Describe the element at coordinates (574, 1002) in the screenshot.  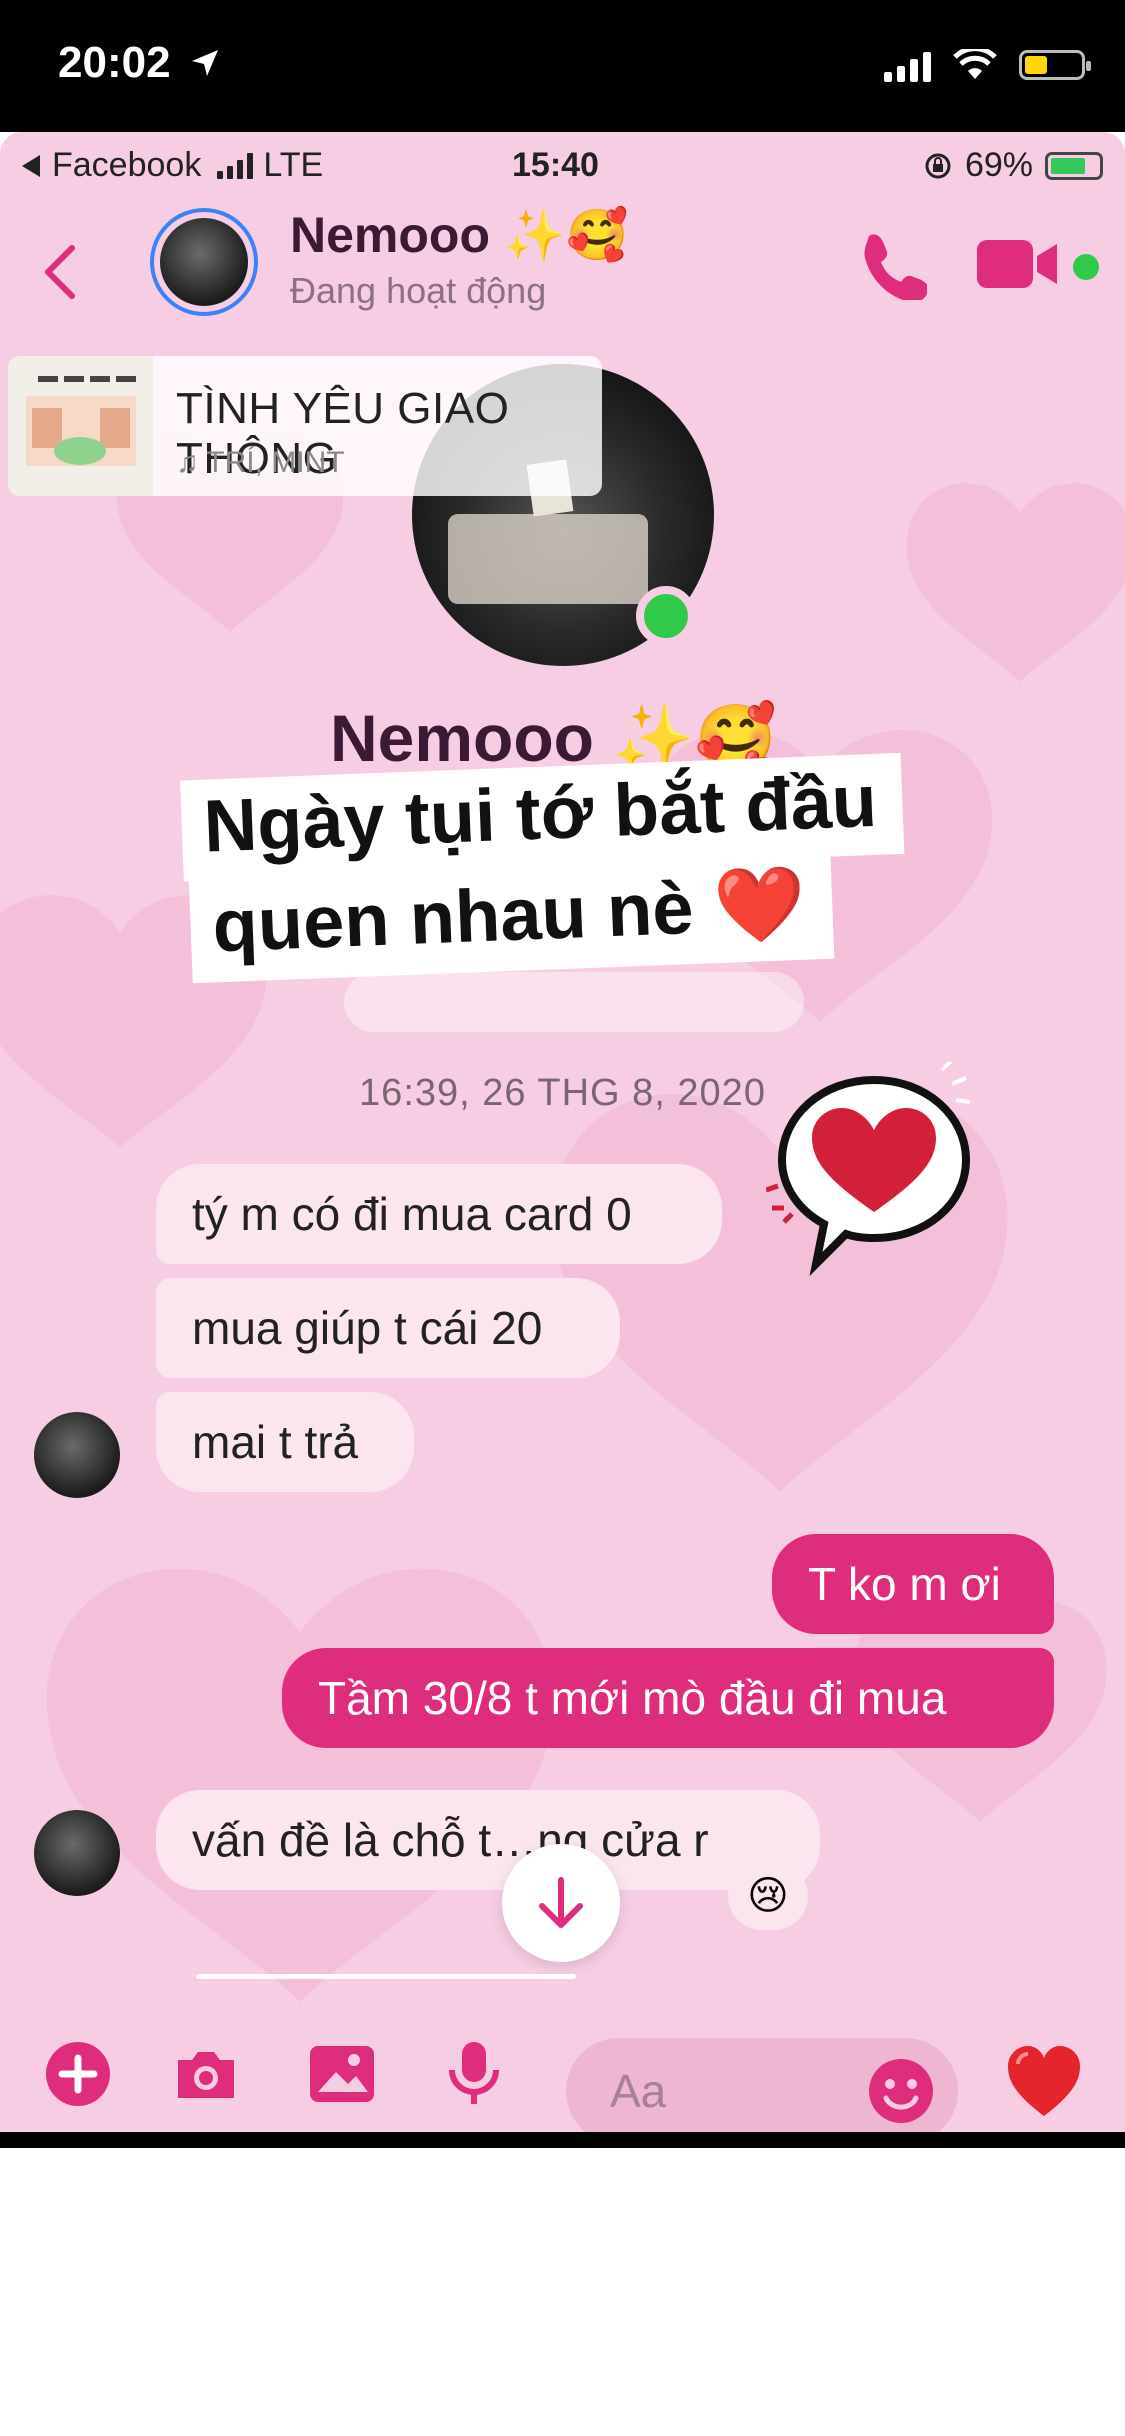
I see `profile-actions-peek` at that location.